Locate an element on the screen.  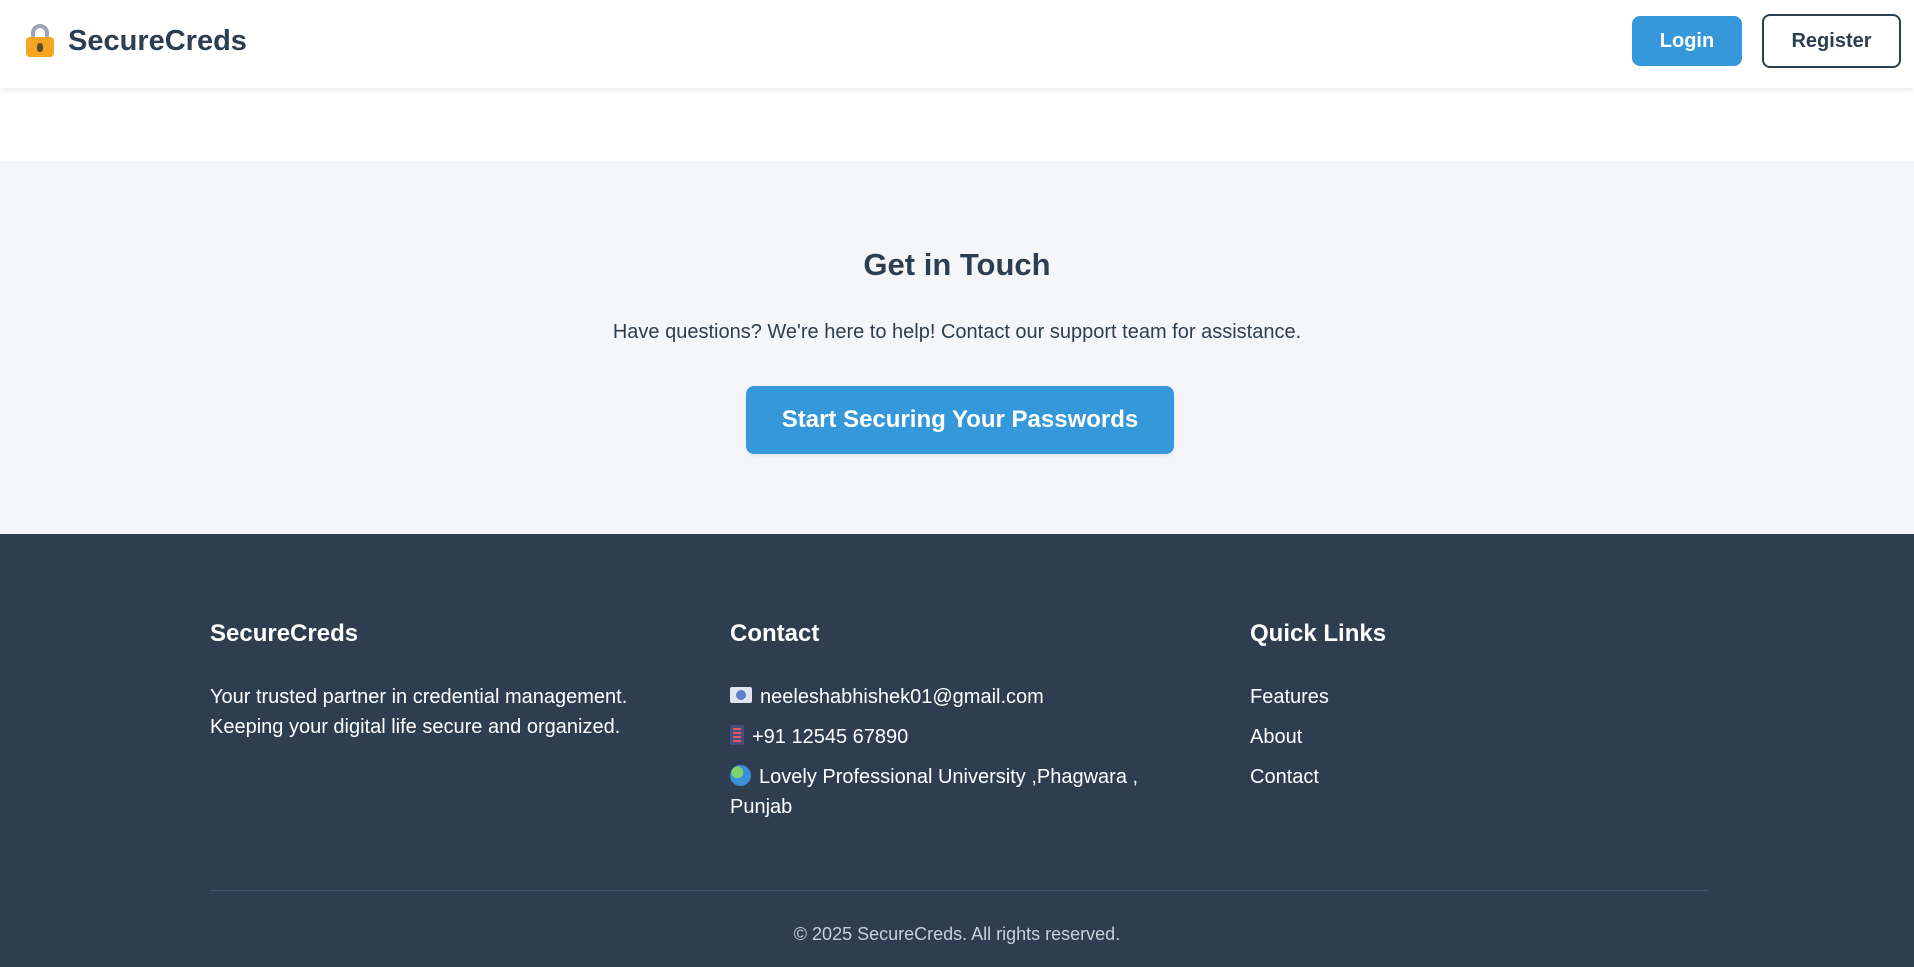
section-title: Get in Touch is located at coordinates (957, 264).